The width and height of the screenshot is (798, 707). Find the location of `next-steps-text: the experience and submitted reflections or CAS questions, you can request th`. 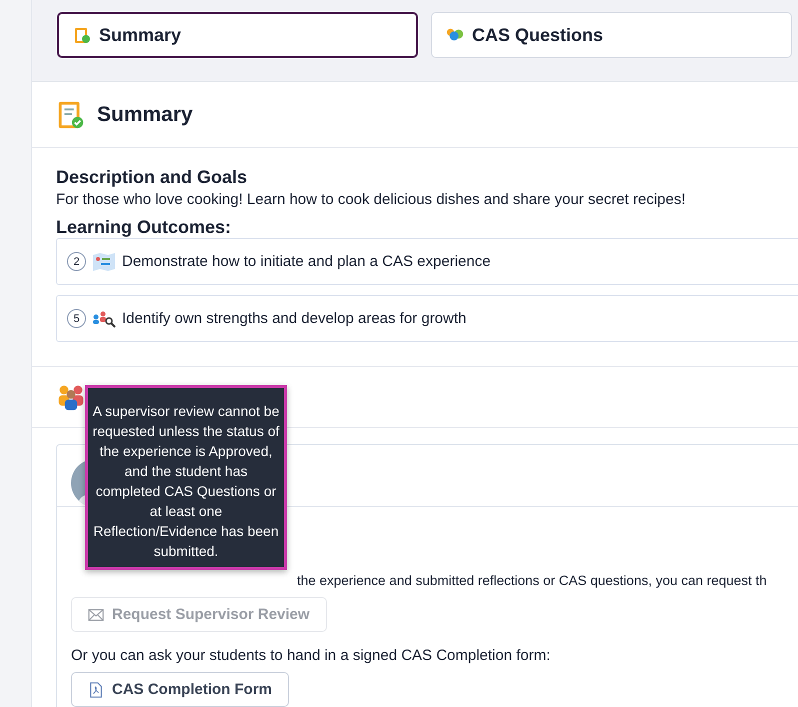

next-steps-text: the experience and submitted reflections or CAS questions, you can request th is located at coordinates (532, 581).